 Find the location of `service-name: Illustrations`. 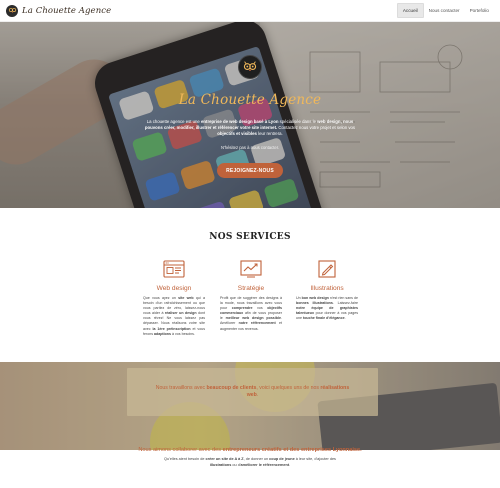

service-name: Illustrations is located at coordinates (327, 288).